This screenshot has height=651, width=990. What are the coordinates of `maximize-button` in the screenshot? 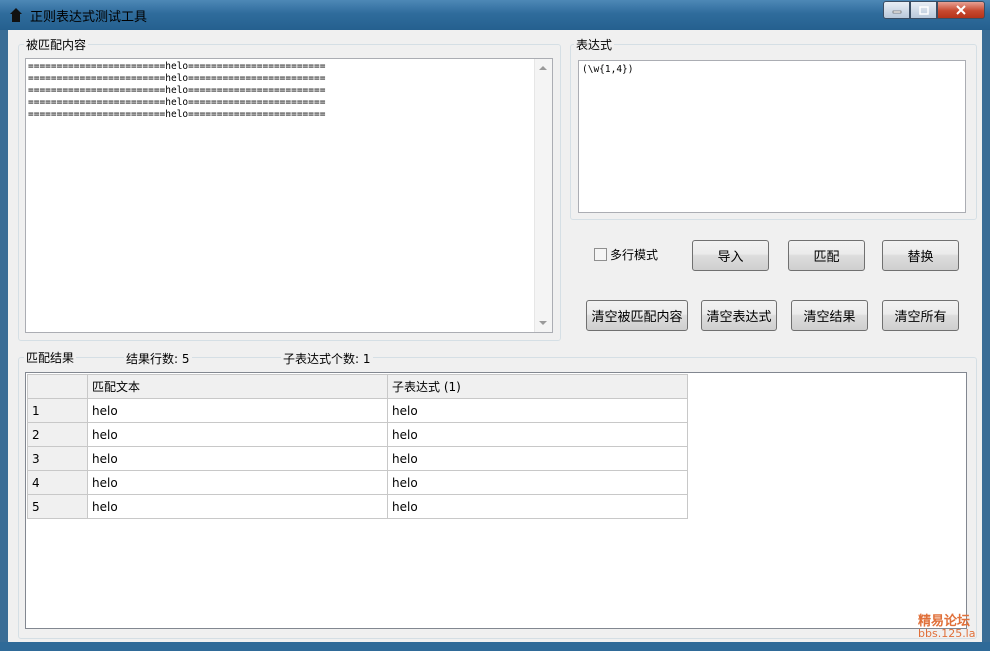 It's located at (923, 10).